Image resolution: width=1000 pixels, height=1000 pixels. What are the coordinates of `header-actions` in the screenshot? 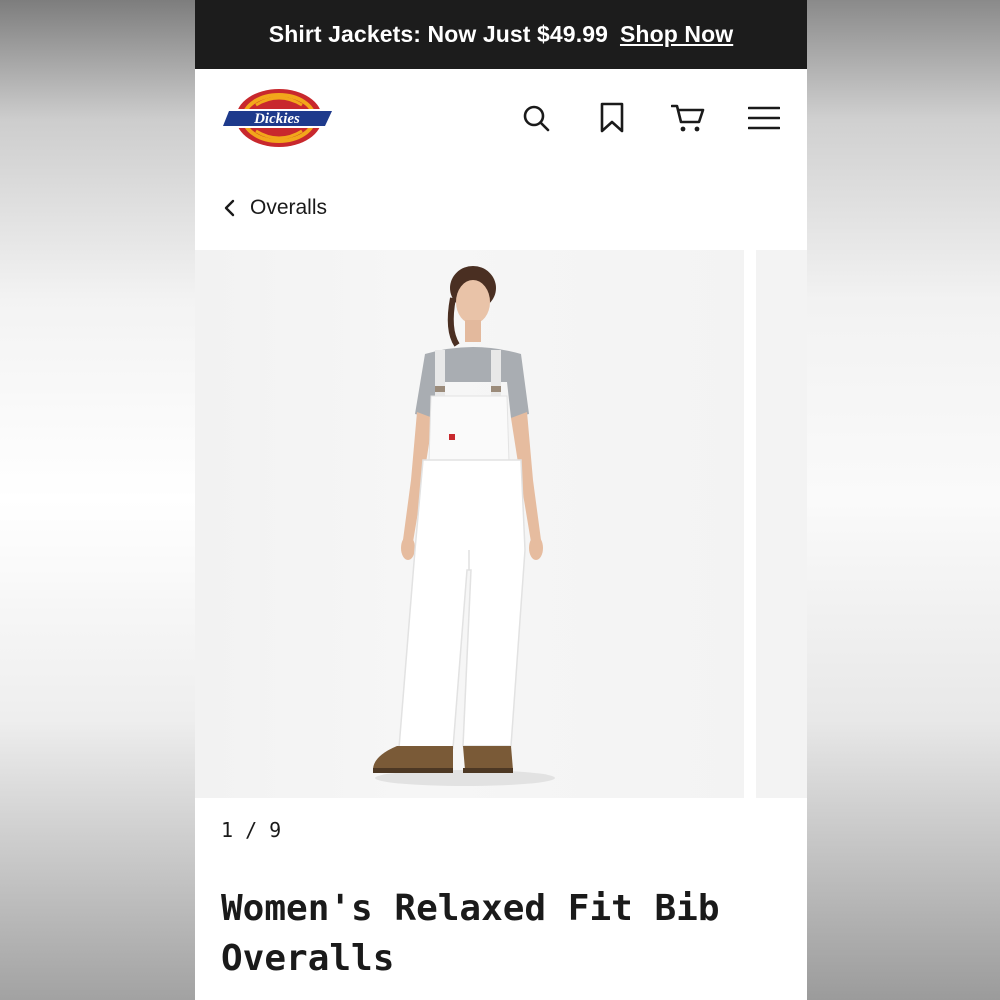 It's located at (629, 118).